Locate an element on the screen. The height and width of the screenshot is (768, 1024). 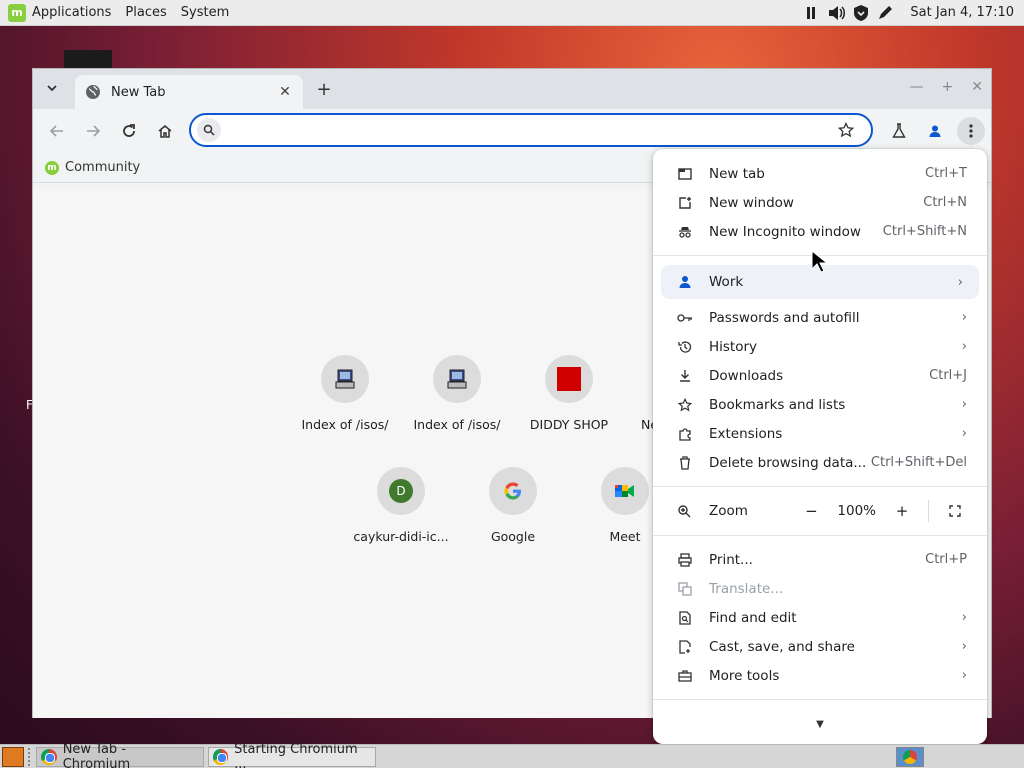
show-desktop-button is located at coordinates (13, 756).